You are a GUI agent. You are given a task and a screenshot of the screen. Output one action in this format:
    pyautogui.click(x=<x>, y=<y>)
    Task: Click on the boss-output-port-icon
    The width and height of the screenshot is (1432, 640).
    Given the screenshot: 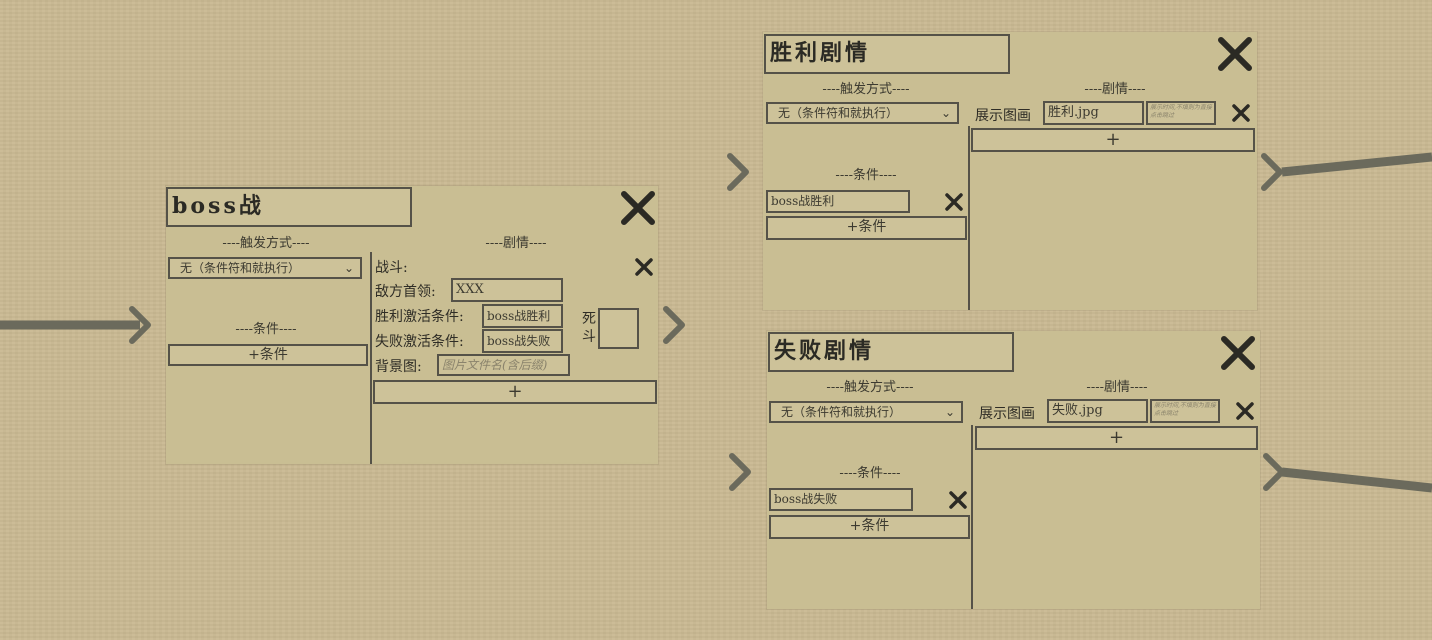 What is the action you would take?
    pyautogui.click(x=675, y=325)
    